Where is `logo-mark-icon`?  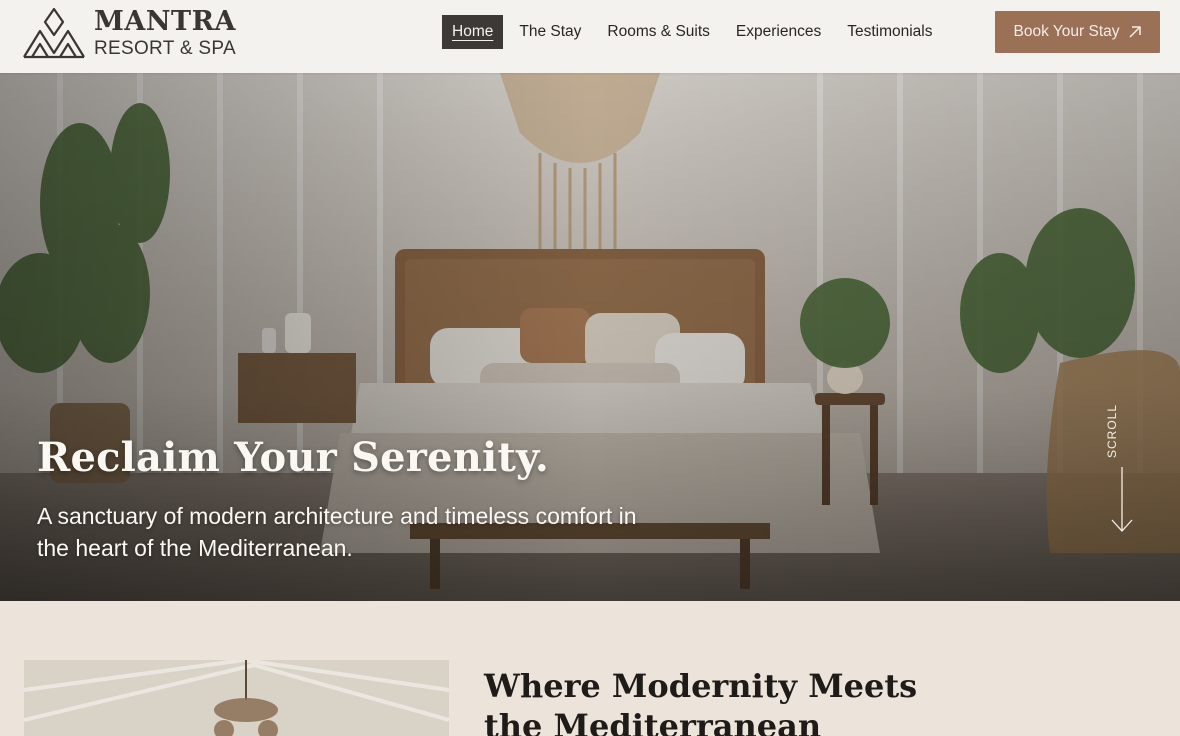 logo-mark-icon is located at coordinates (54, 33).